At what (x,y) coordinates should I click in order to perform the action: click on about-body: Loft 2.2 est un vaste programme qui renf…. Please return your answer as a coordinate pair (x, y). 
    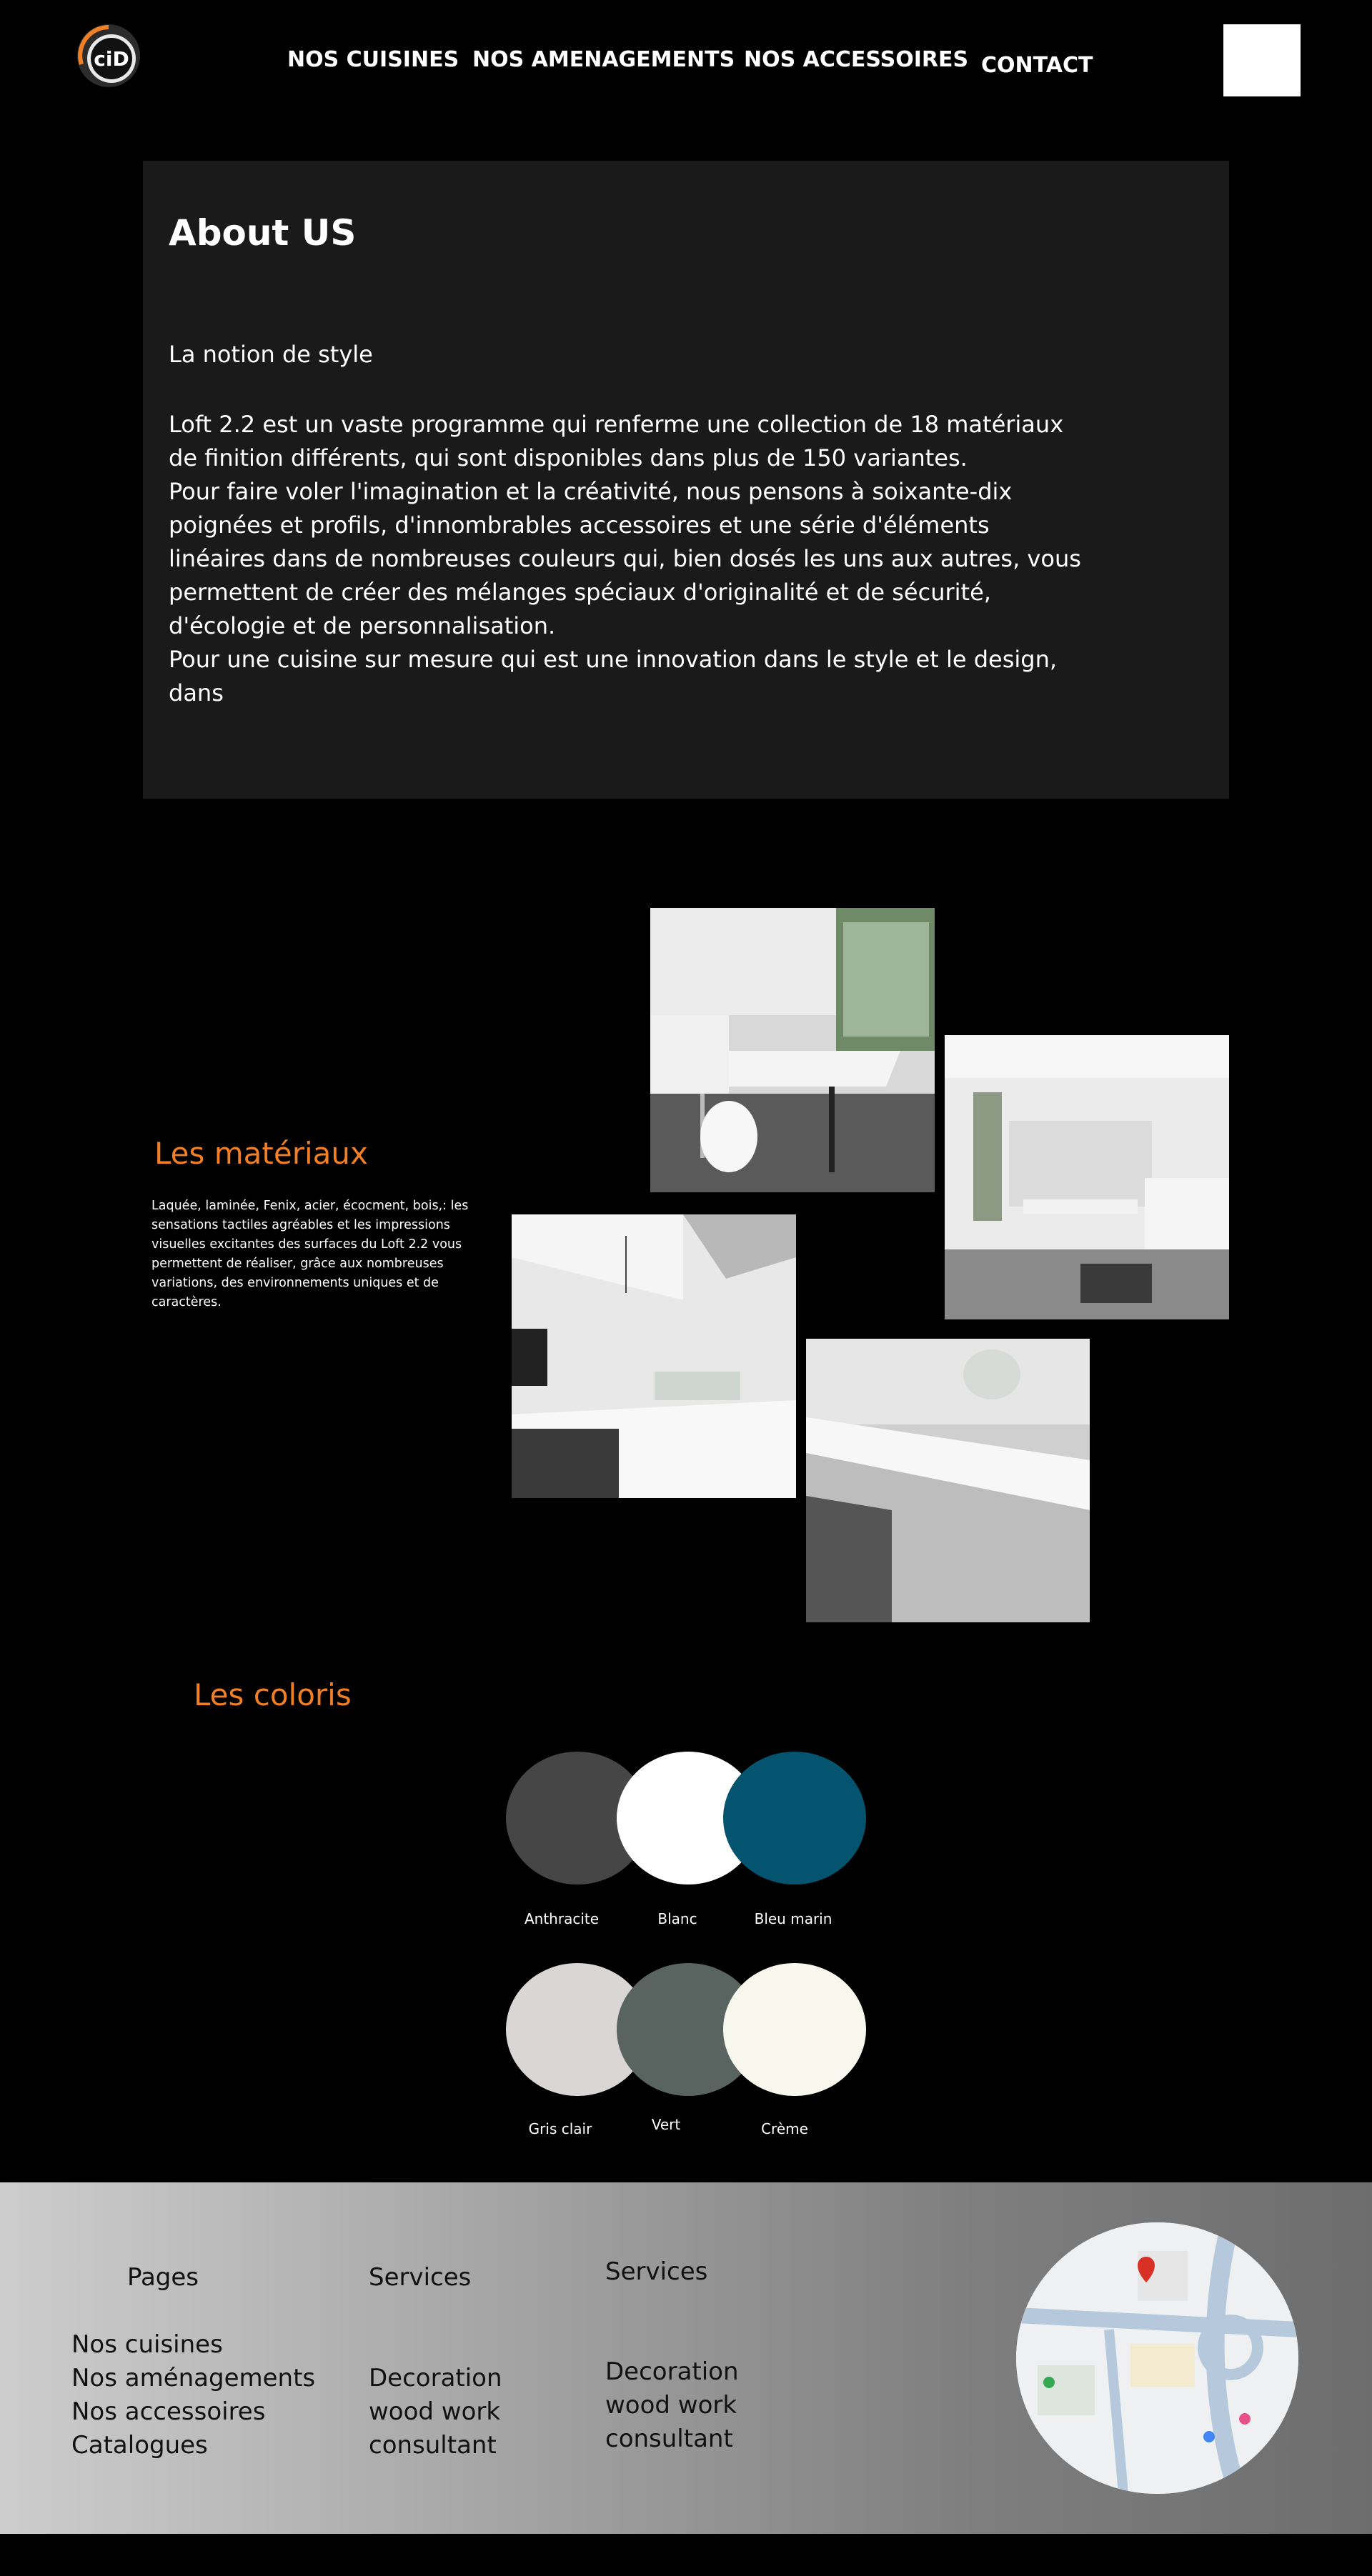
    Looking at the image, I should click on (629, 559).